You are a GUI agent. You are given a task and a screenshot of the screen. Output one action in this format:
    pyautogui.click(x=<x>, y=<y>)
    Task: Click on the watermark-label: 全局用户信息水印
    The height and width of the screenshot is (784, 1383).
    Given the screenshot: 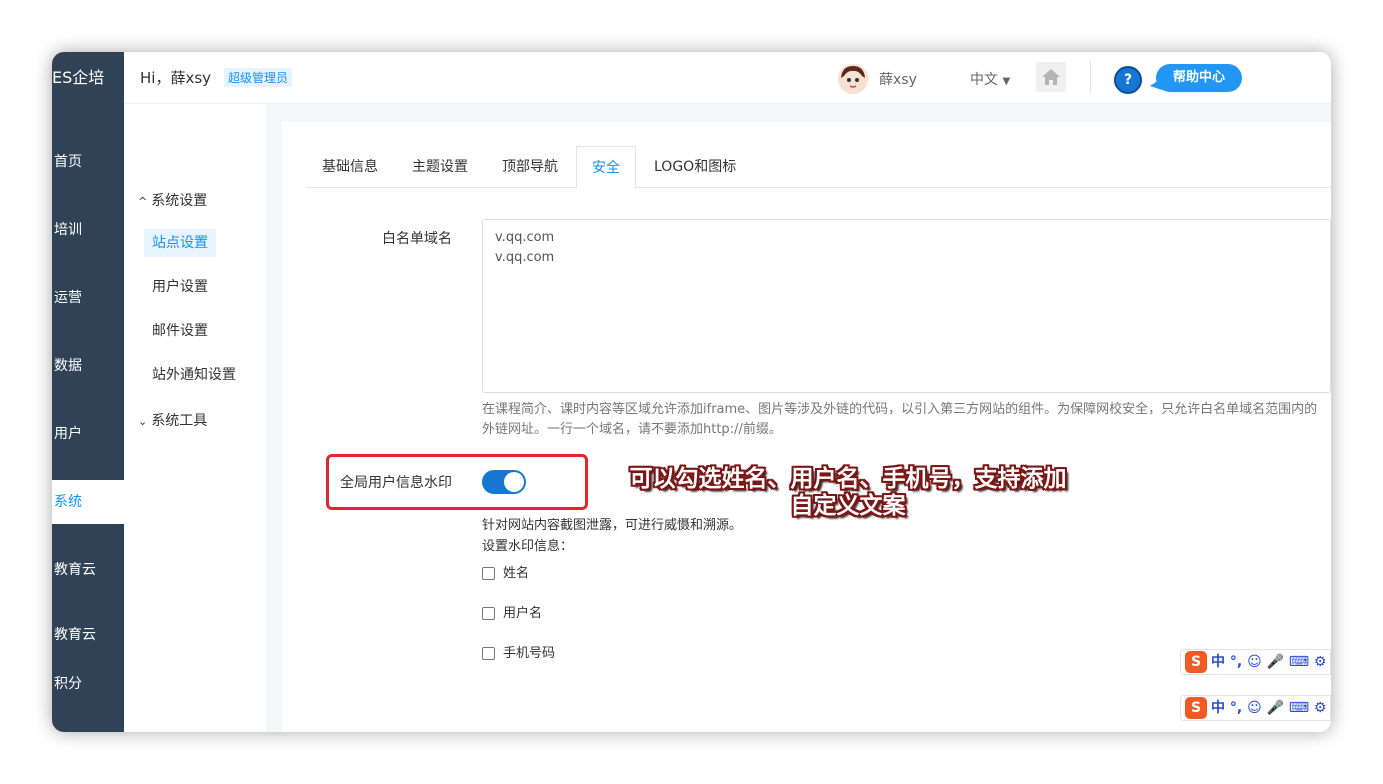 What is the action you would take?
    pyautogui.click(x=396, y=483)
    